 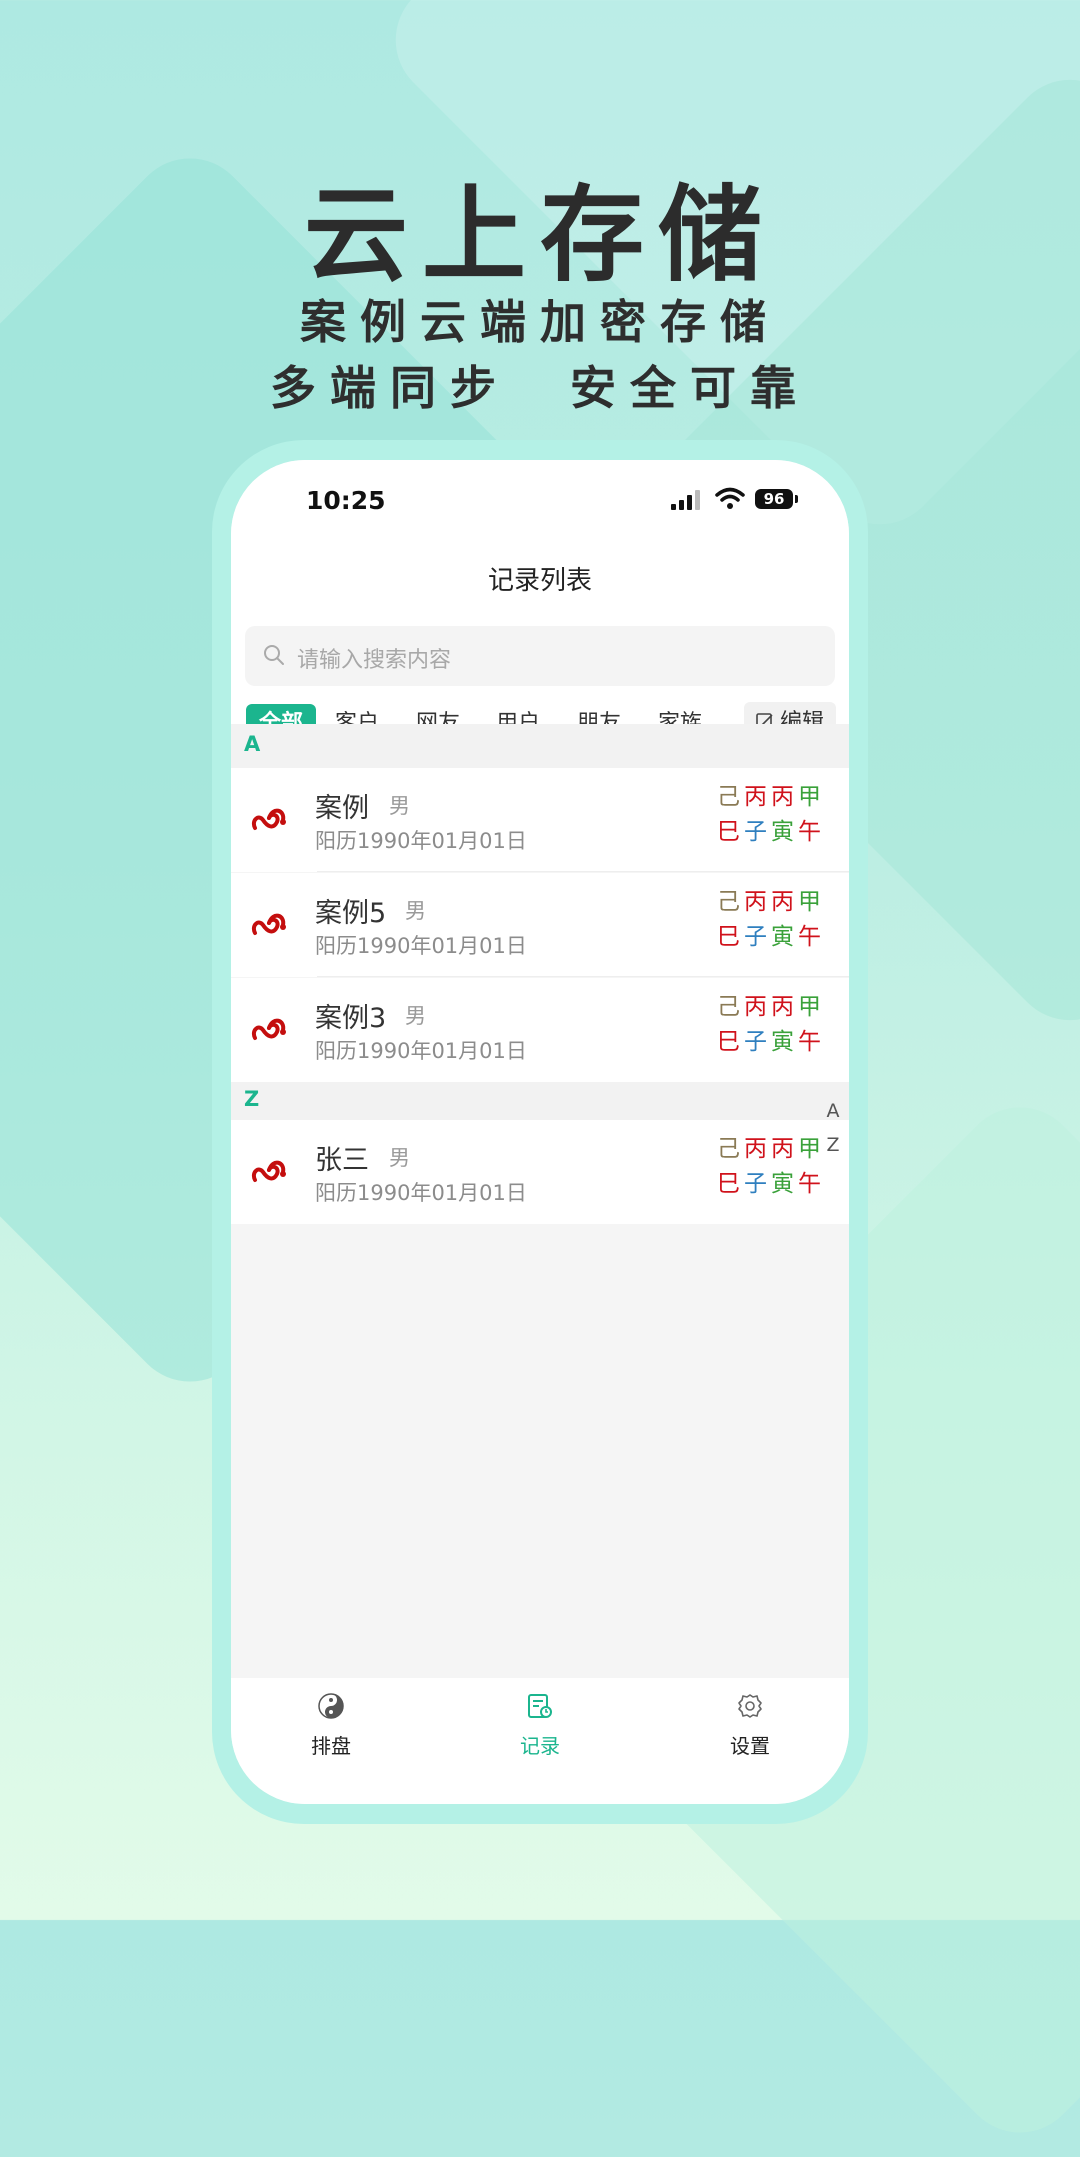 What do you see at coordinates (750, 1706) in the screenshot?
I see `gear-icon` at bounding box center [750, 1706].